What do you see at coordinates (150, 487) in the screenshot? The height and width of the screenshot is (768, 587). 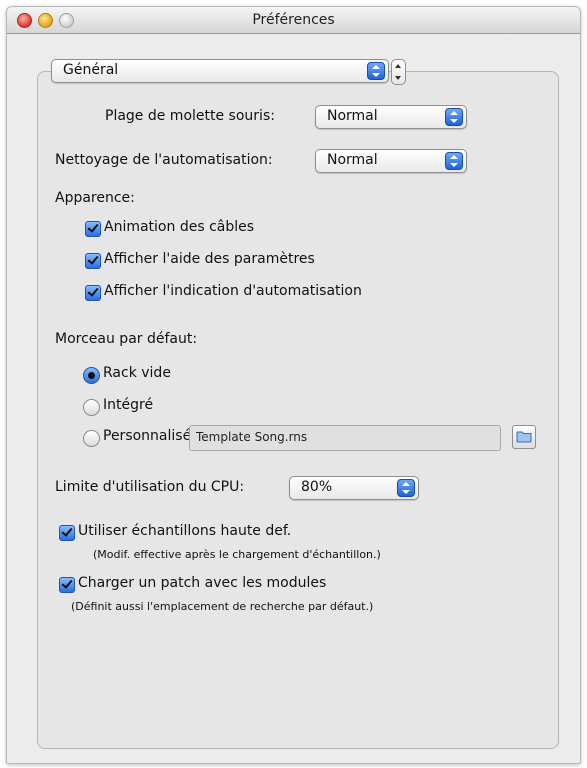 I see `cpu-limit-label: Limite d'utilisation du CPU:` at bounding box center [150, 487].